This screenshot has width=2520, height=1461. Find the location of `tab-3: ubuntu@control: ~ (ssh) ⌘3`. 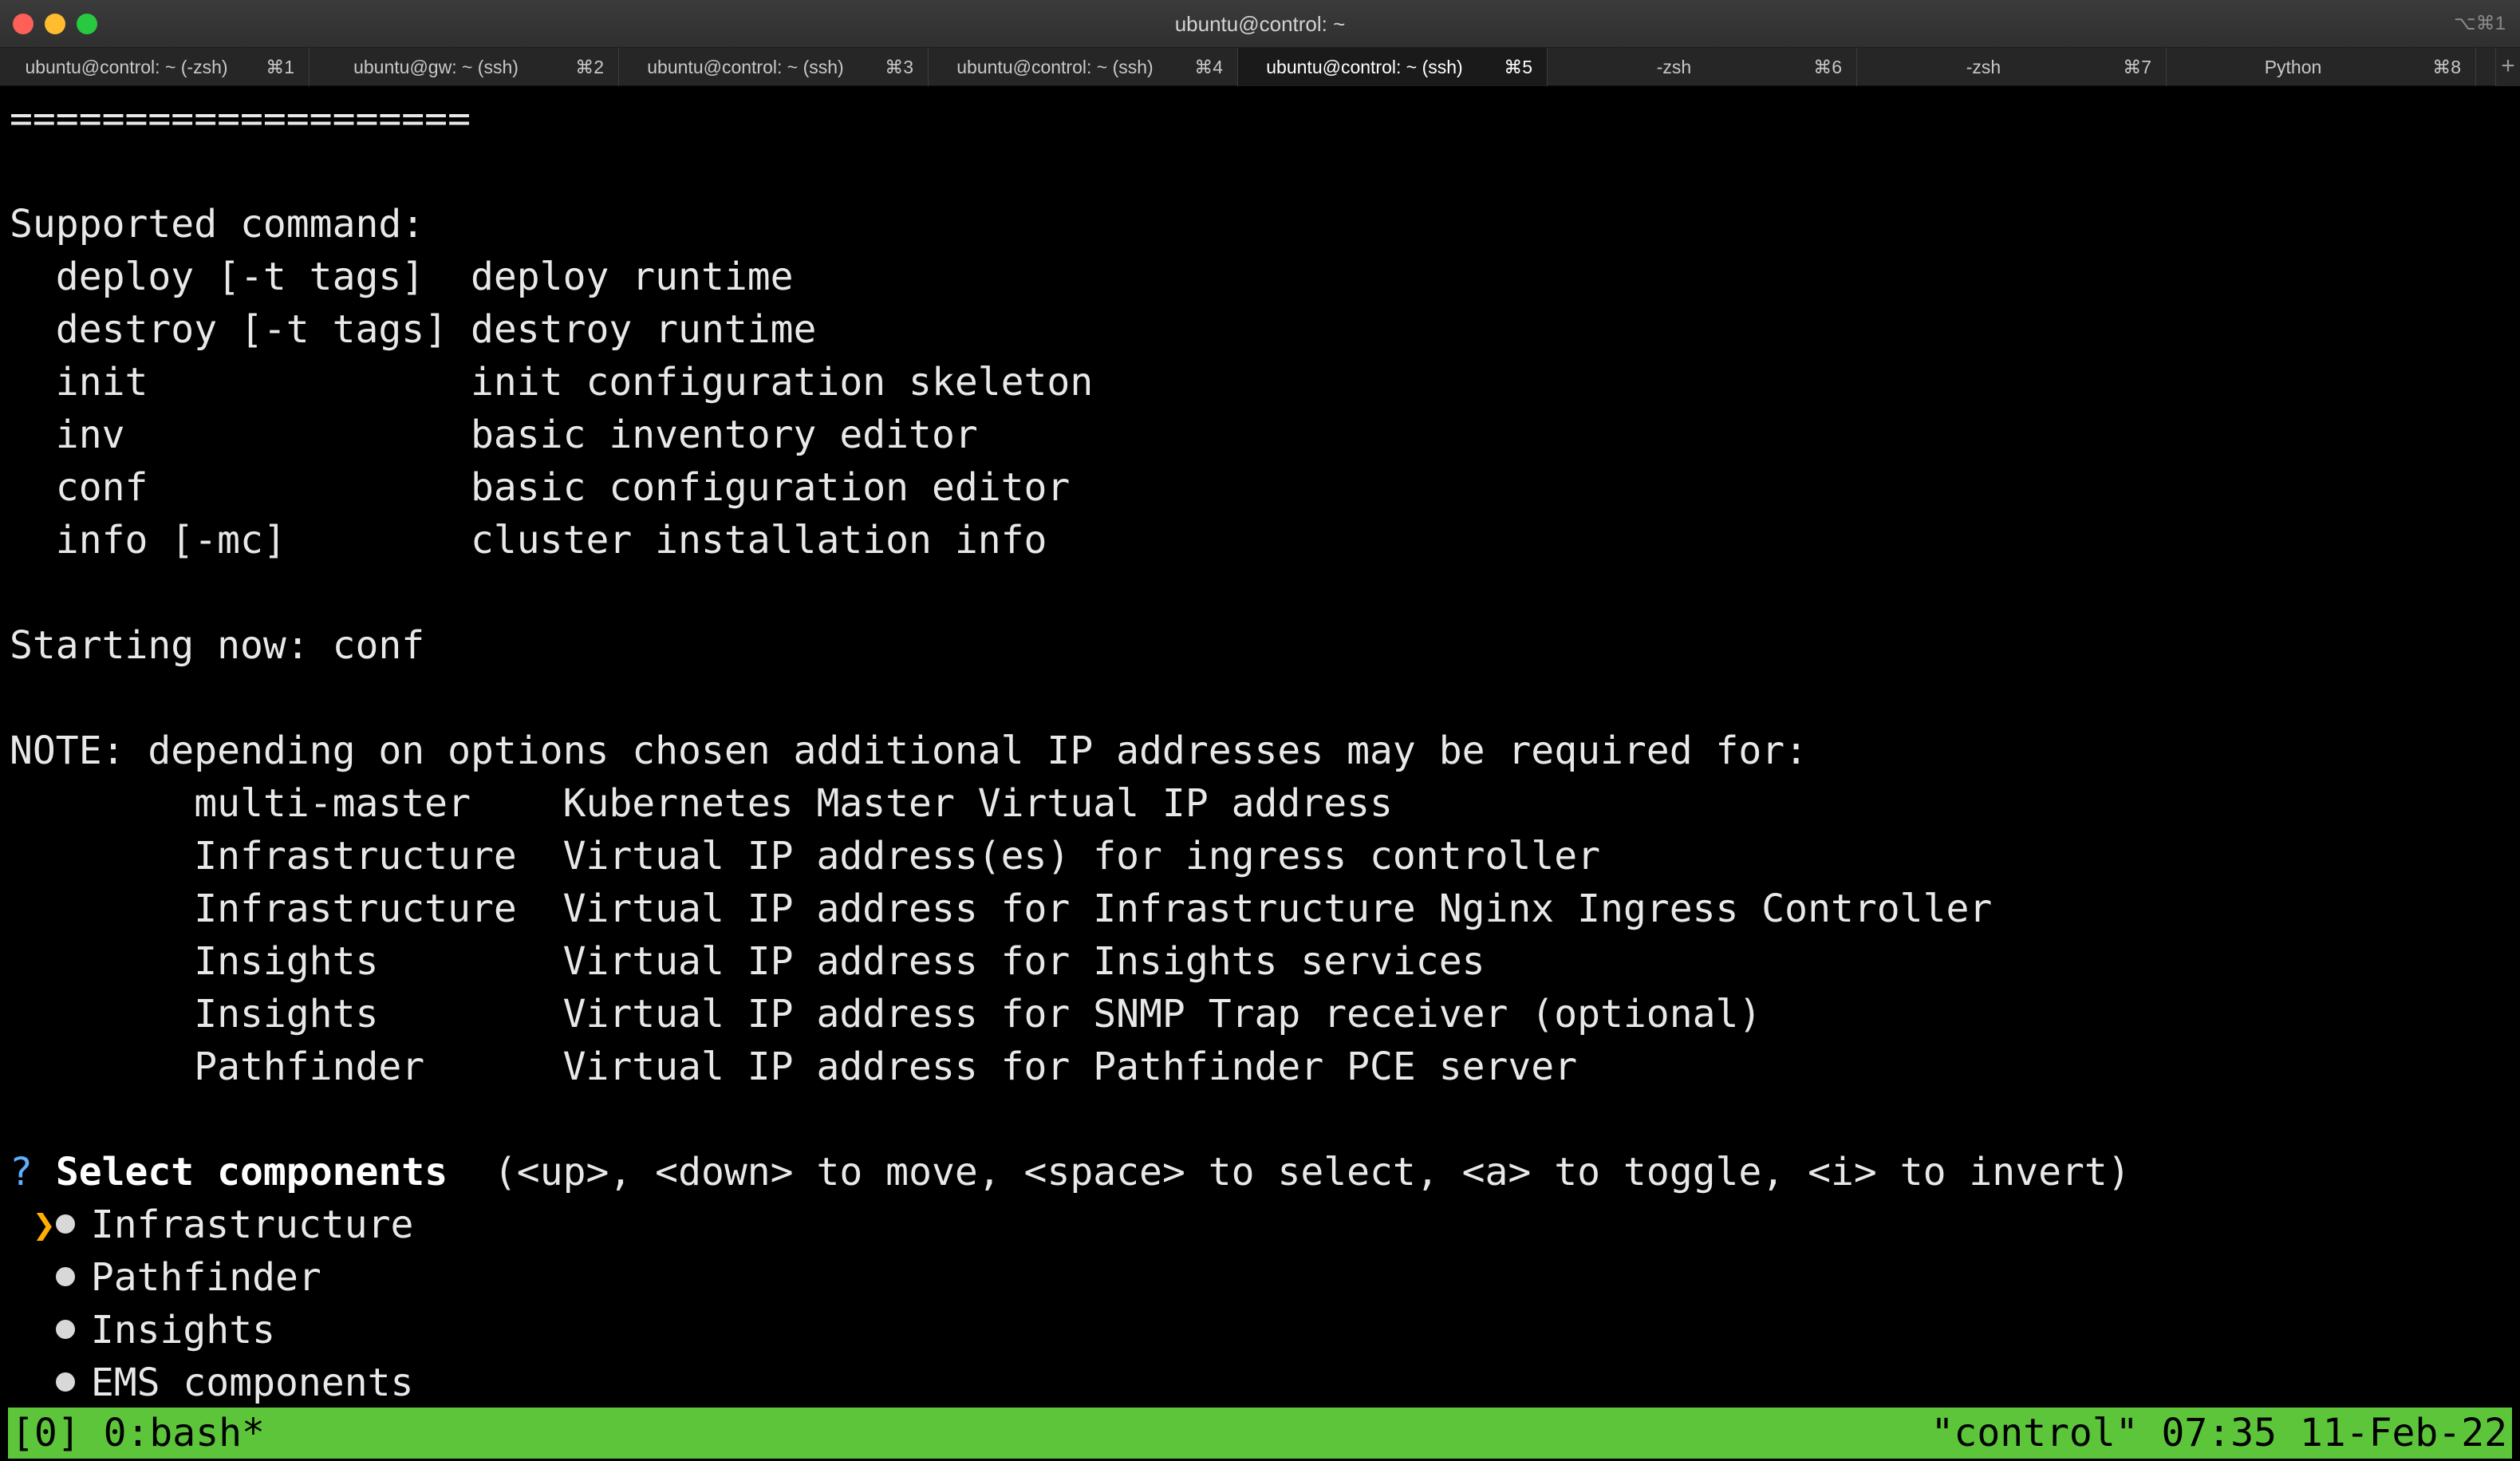

tab-3: ubuntu@control: ~ (ssh) ⌘3 is located at coordinates (774, 67).